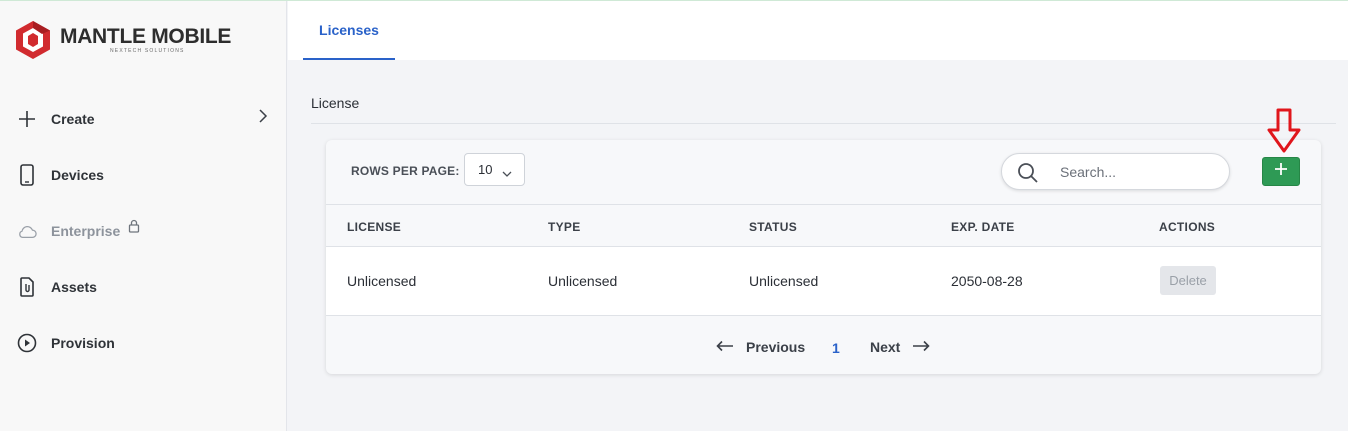  What do you see at coordinates (86, 231) in the screenshot?
I see `sidebar-item-label: Enterprise` at bounding box center [86, 231].